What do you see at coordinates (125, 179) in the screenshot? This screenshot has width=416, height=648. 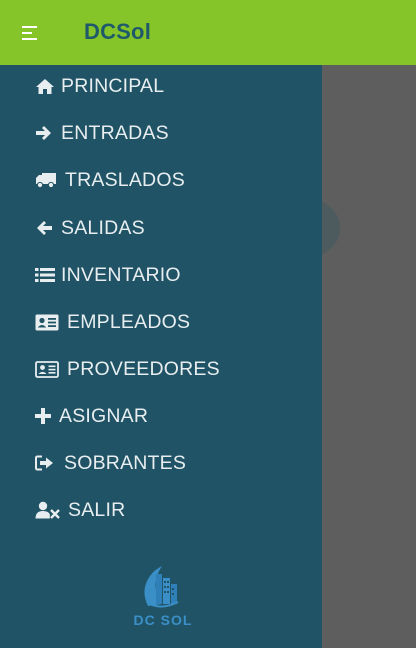 I see `menu-item-label: TRASLADOS` at bounding box center [125, 179].